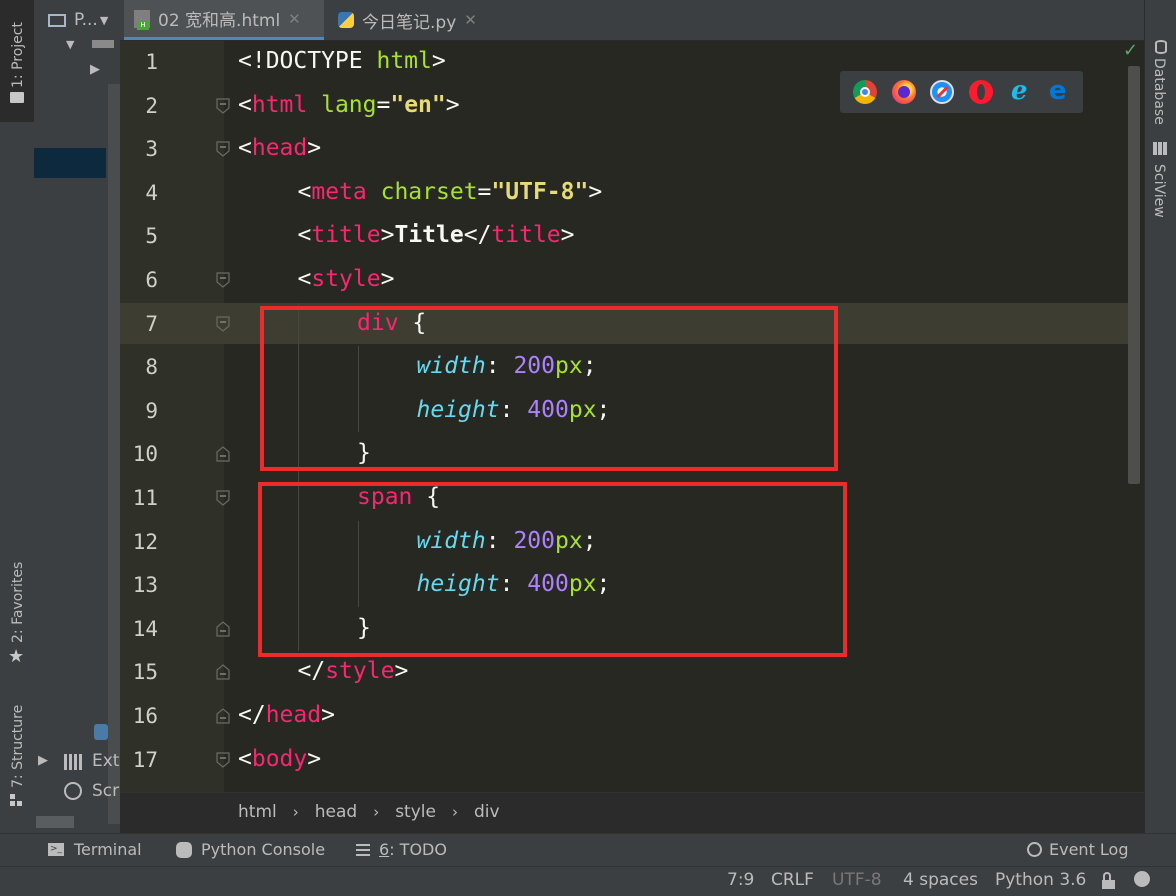 This screenshot has height=896, width=1176. Describe the element at coordinates (114, 454) in the screenshot. I see `panel-scrollbar` at that location.